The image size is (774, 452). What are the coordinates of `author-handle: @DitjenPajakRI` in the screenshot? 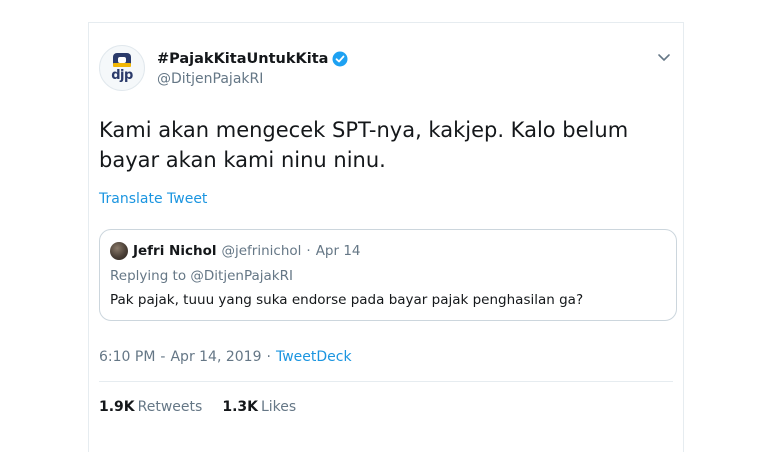 It's located at (210, 79).